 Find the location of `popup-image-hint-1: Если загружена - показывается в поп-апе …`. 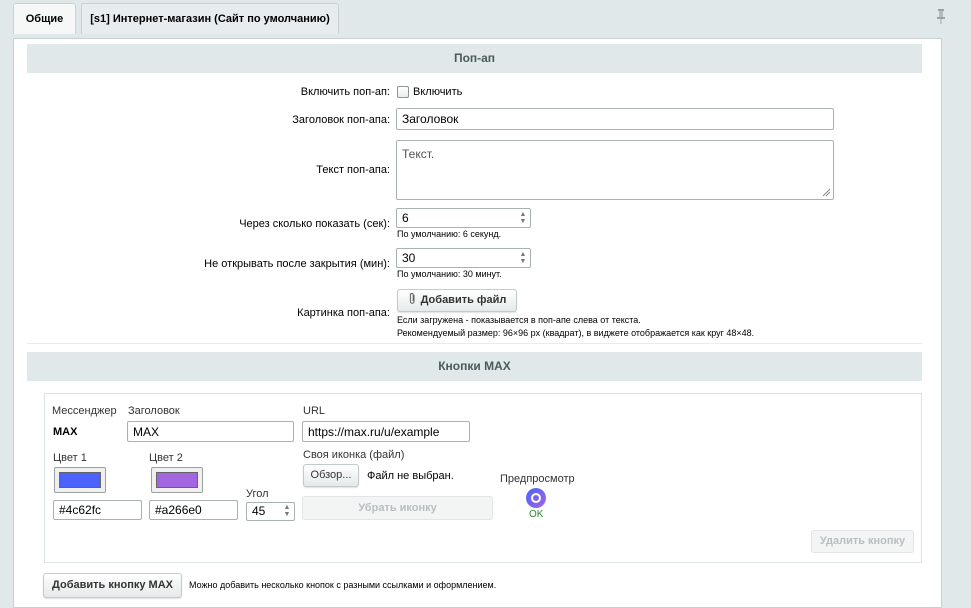

popup-image-hint-1: Если загружена - показывается в поп-апе … is located at coordinates (519, 320).